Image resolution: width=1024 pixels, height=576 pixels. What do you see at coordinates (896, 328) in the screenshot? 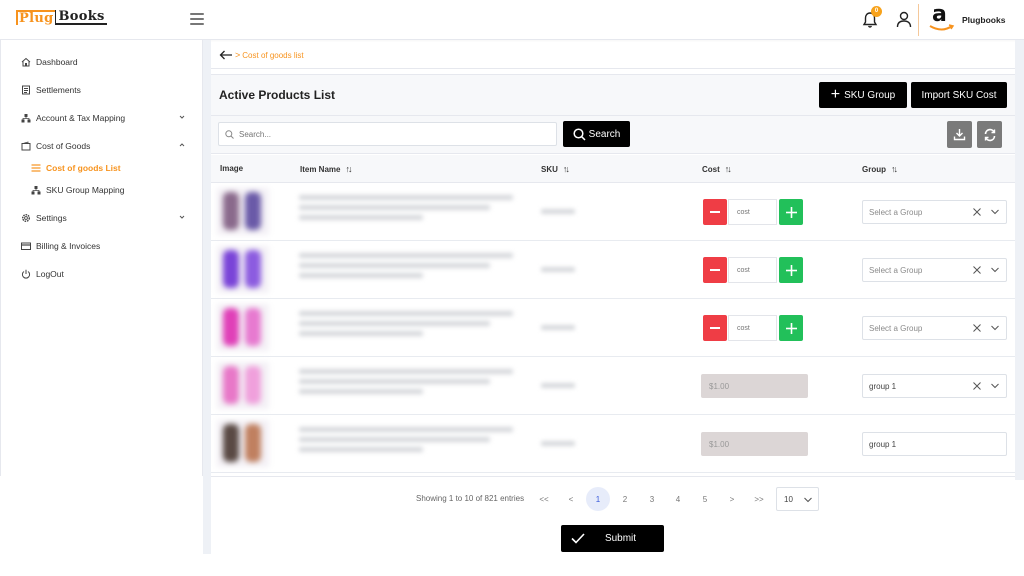
I see `group-select-value: Select a Group` at bounding box center [896, 328].